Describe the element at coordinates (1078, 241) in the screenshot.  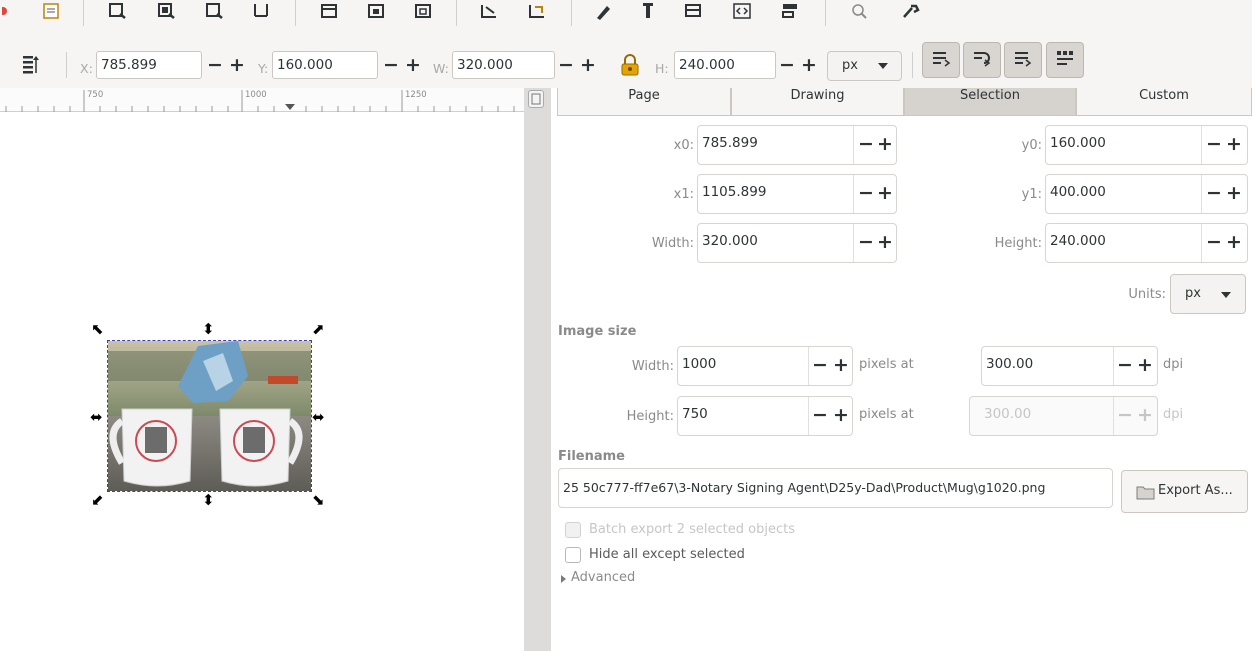
I see `height-value: 240.000` at that location.